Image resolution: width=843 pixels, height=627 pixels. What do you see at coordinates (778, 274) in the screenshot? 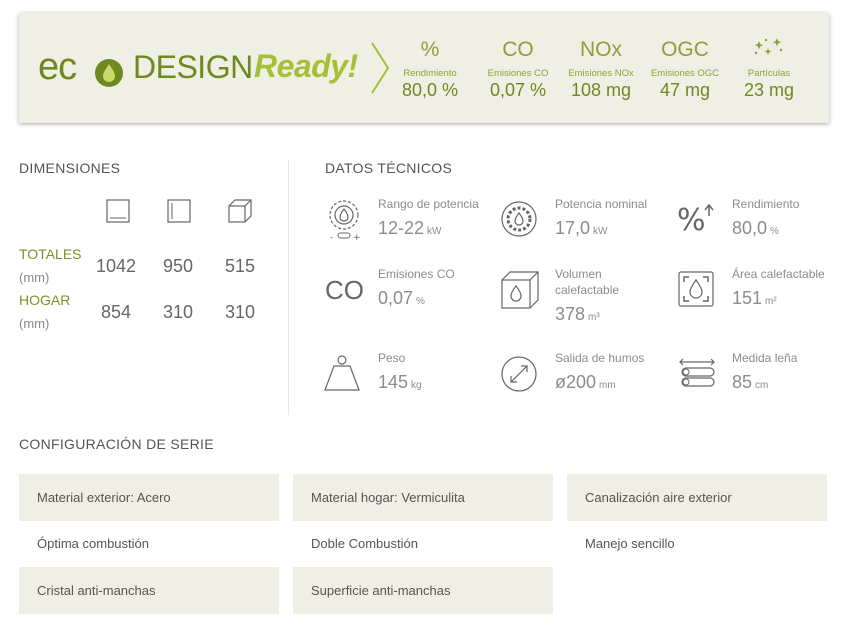
I see `tech-label: Área calefactable` at bounding box center [778, 274].